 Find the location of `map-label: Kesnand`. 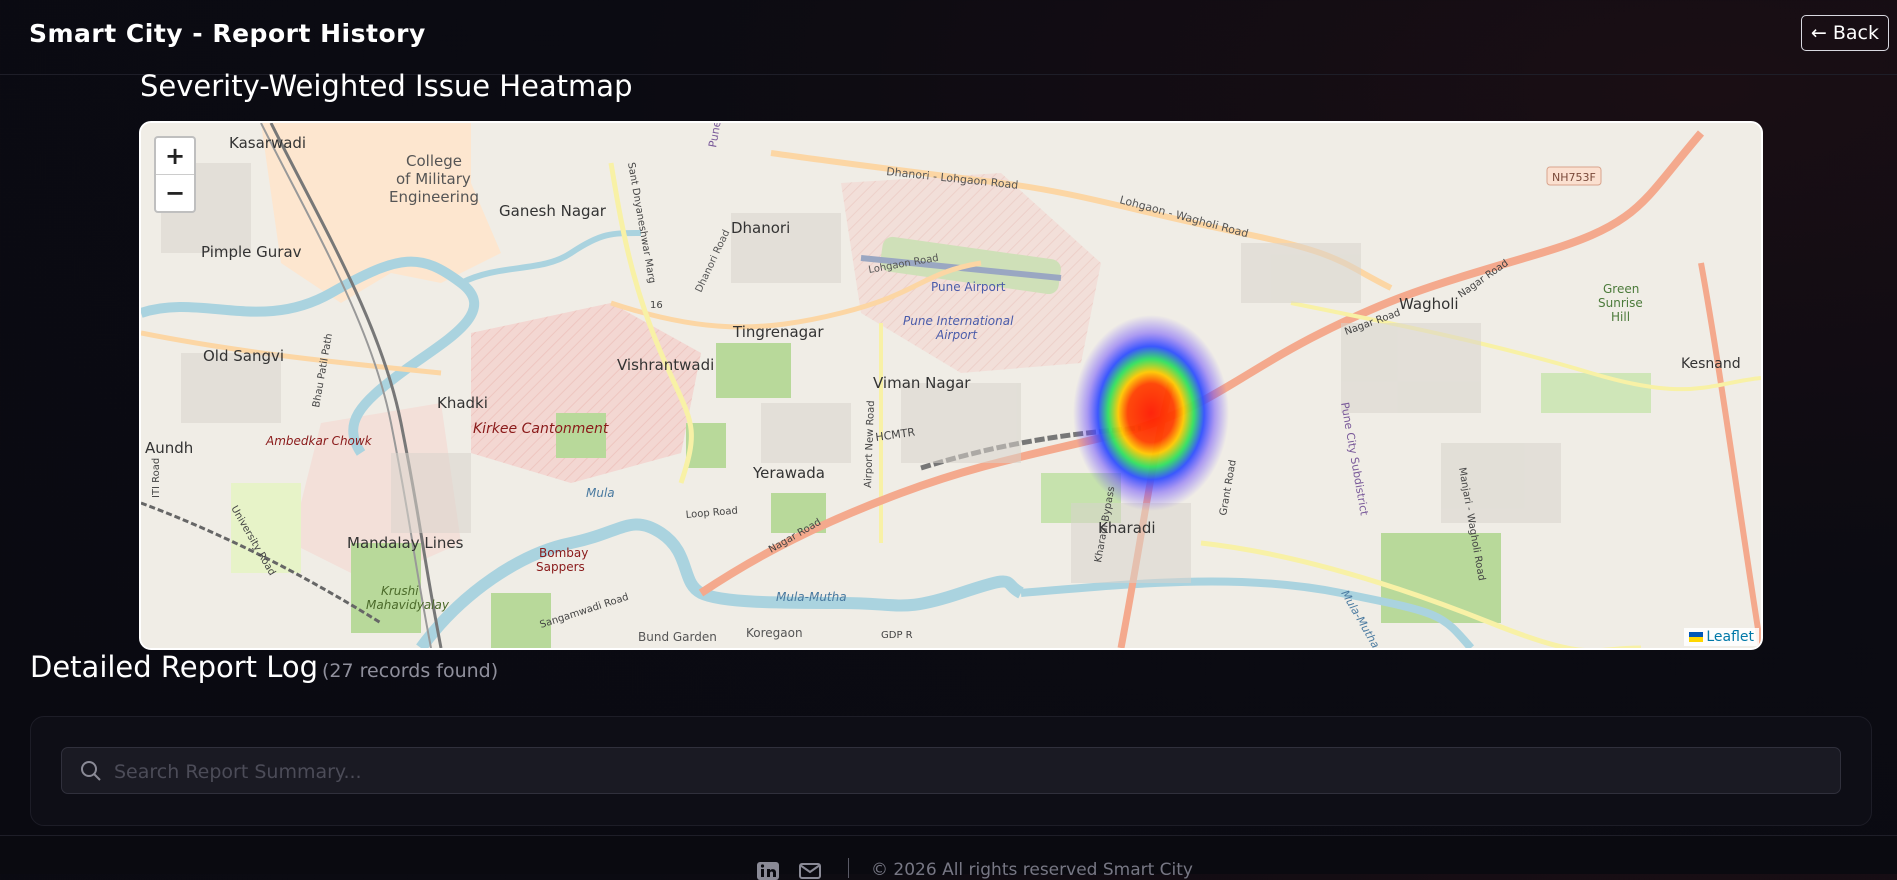

map-label: Kesnand is located at coordinates (1711, 364).